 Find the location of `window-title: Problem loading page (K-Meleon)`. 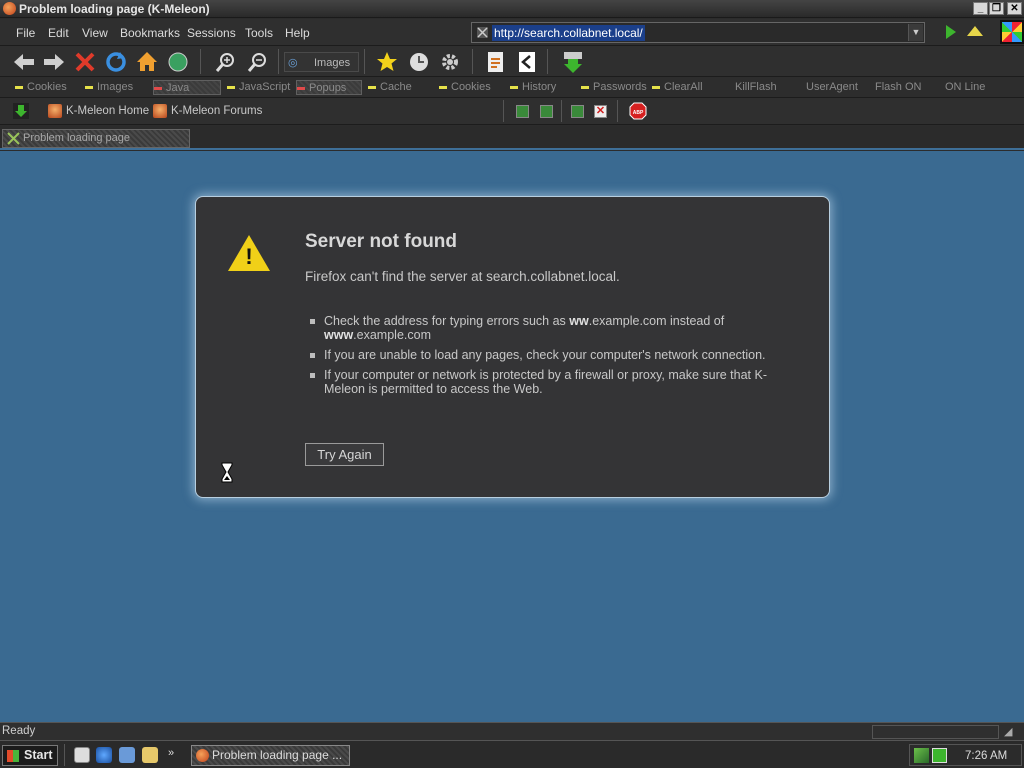

window-title: Problem loading page (K-Meleon) is located at coordinates (114, 9).